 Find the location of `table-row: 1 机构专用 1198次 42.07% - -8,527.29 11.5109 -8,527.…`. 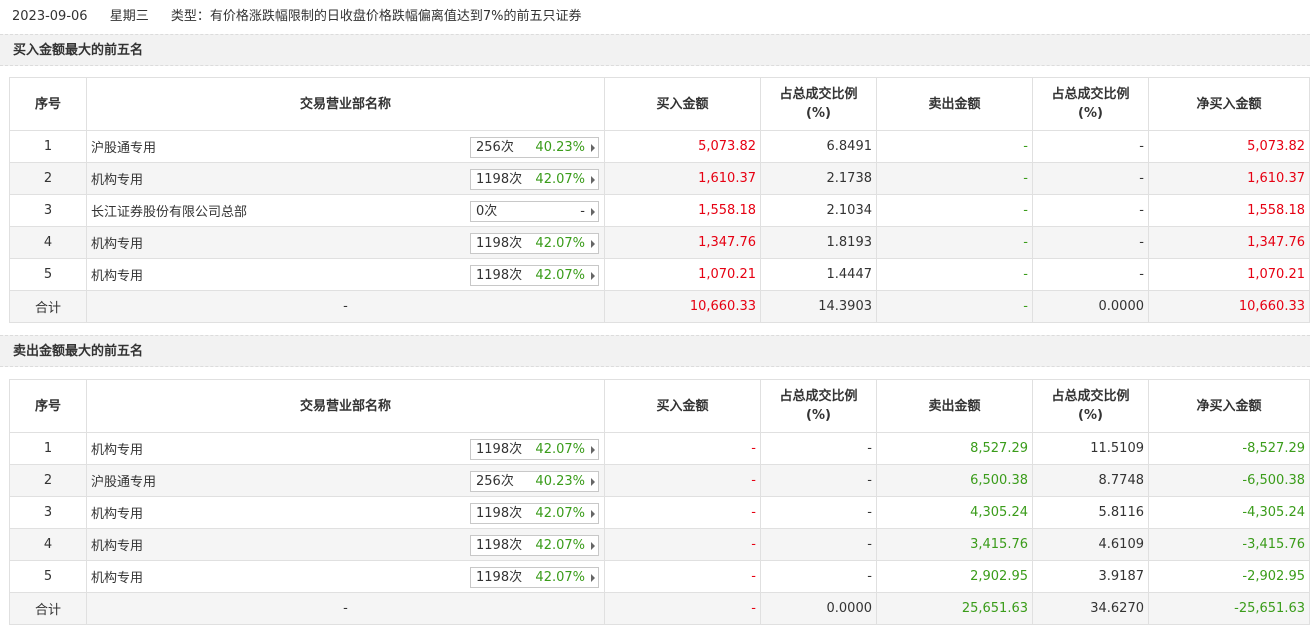

table-row: 1 机构专用 1198次 42.07% - -8,527.29 11.5109 -8,527.… is located at coordinates (659, 448).